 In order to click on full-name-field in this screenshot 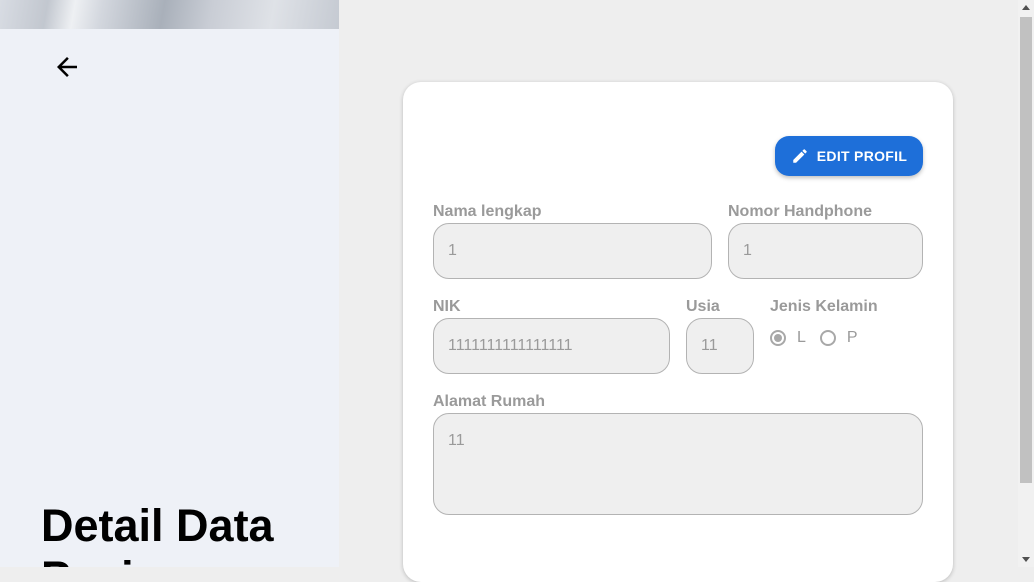, I will do `click(572, 251)`.